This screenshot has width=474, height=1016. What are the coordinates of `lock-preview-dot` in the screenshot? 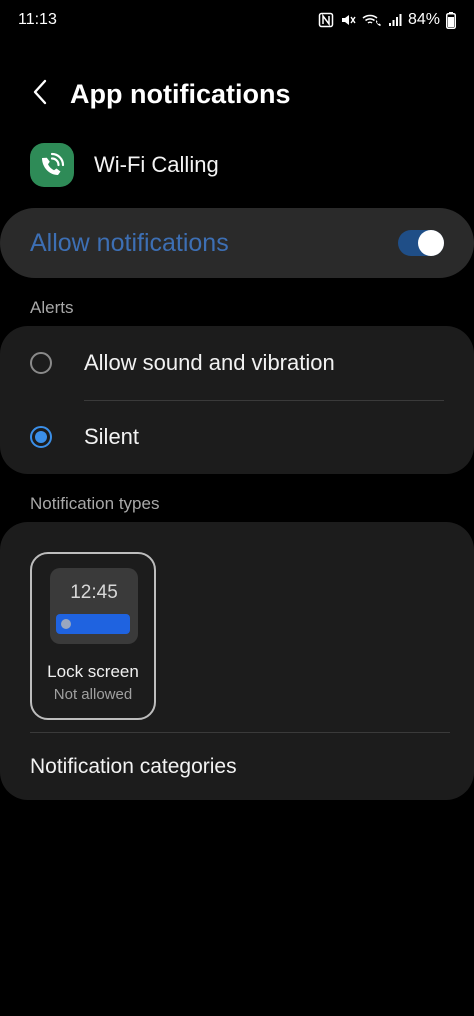 It's located at (66, 624).